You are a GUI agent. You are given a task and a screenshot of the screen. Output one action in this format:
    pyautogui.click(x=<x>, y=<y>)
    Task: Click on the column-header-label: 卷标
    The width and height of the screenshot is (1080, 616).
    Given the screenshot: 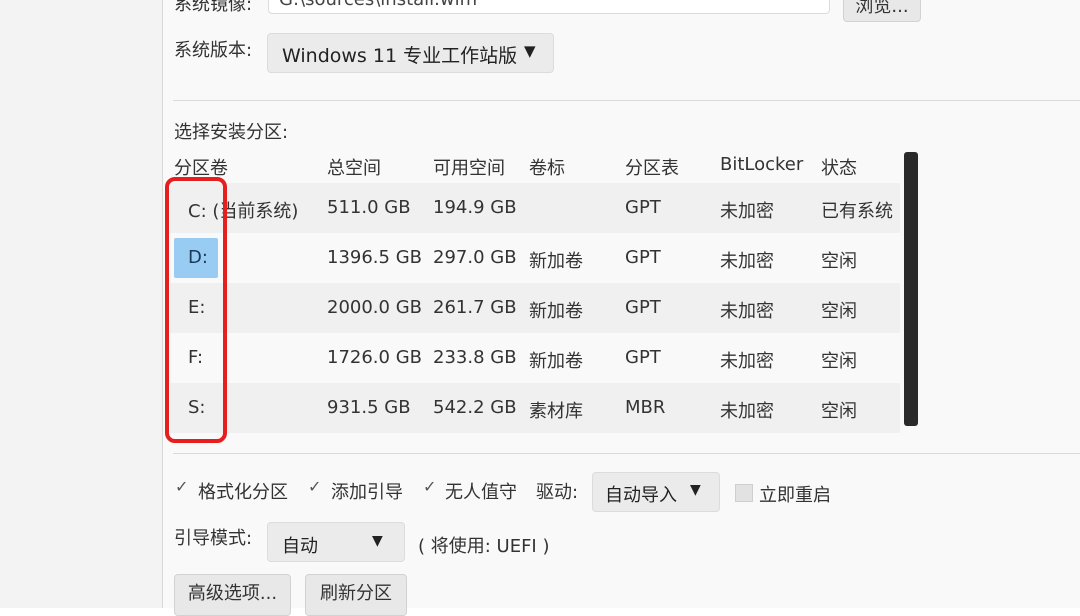 What is the action you would take?
    pyautogui.click(x=547, y=168)
    